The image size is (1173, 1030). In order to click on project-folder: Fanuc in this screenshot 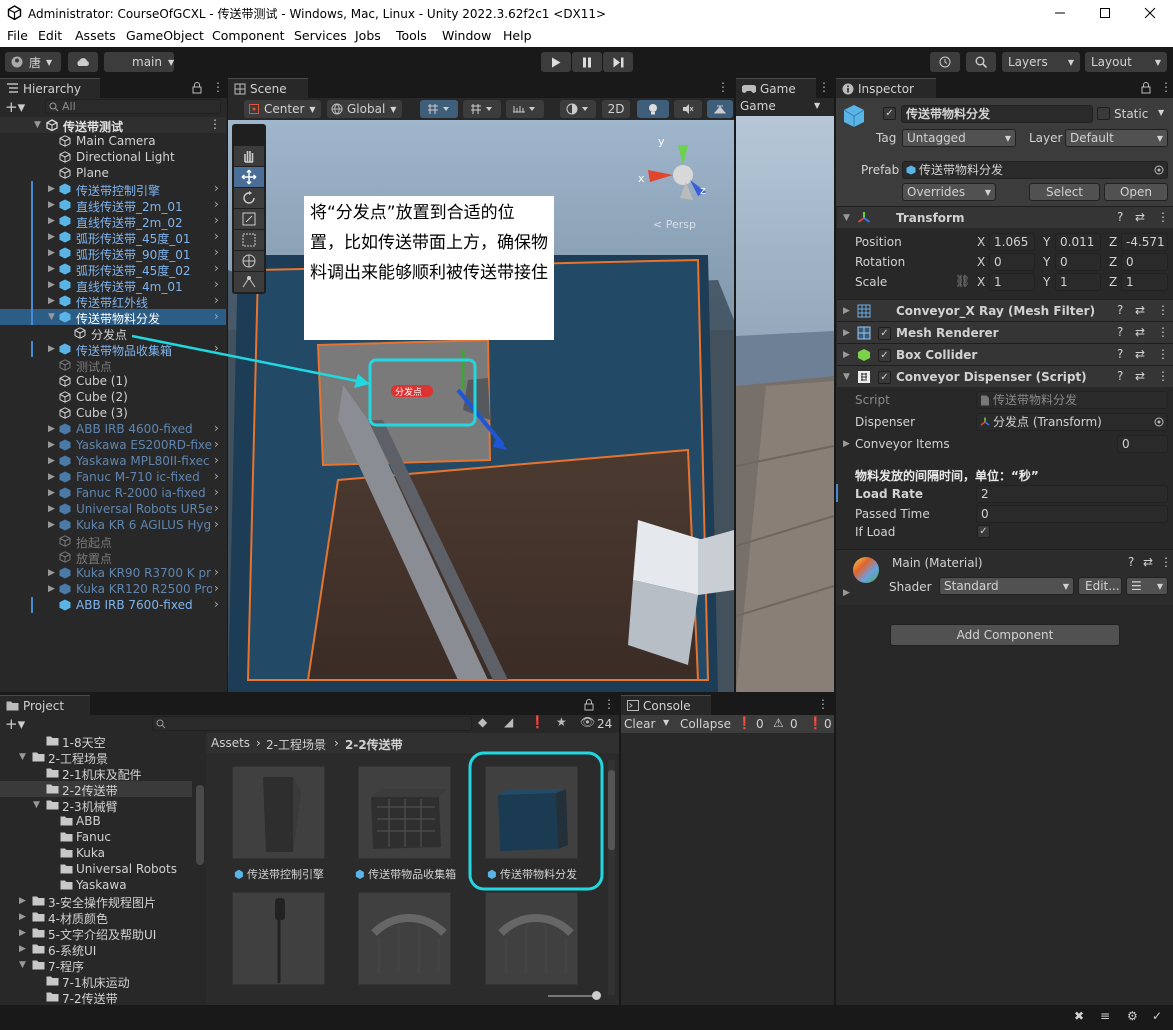, I will do `click(96, 837)`.